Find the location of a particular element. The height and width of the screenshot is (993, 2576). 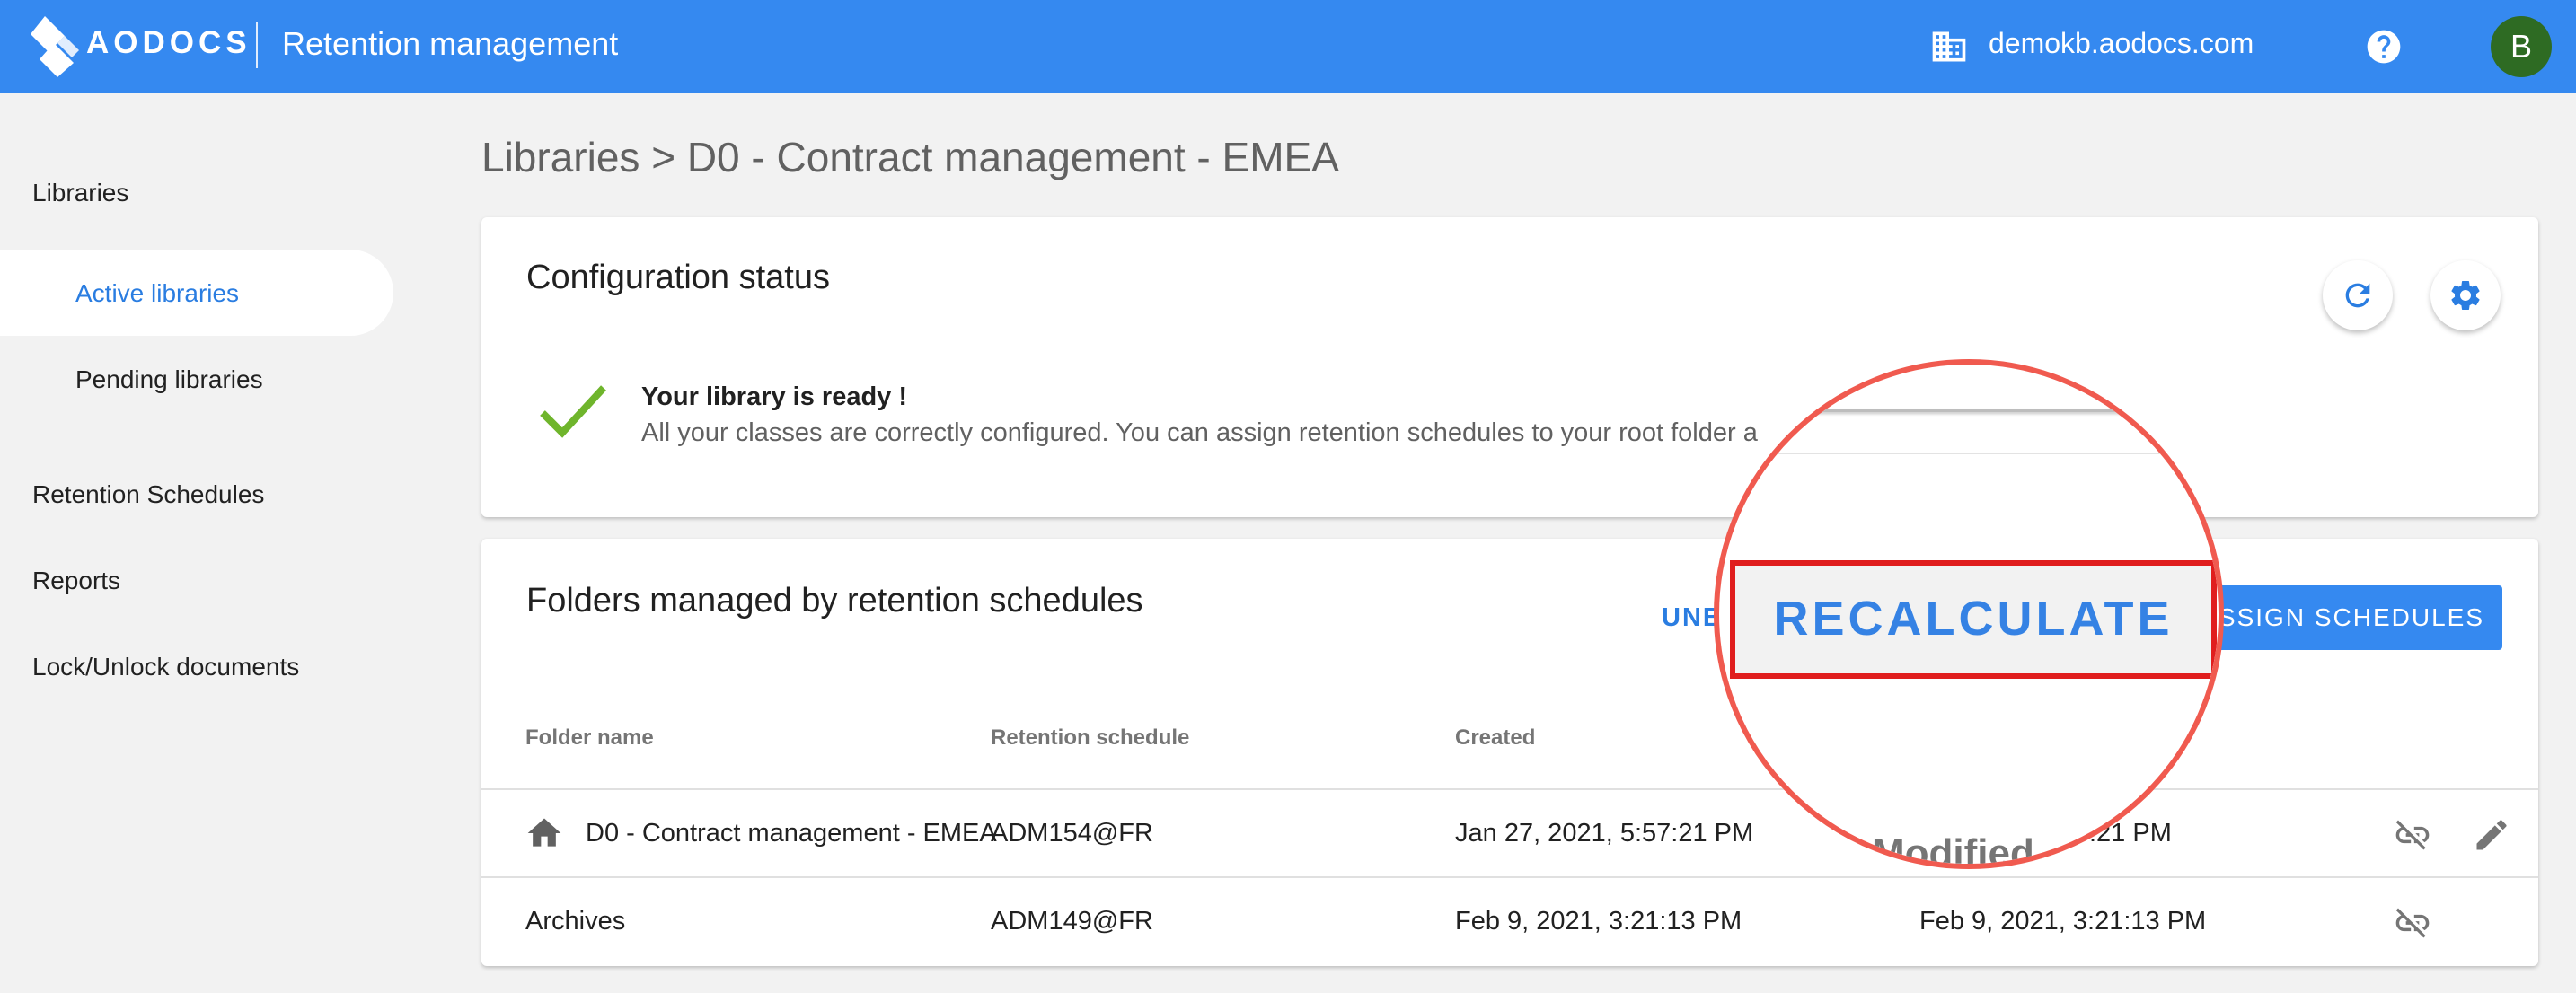

folder-name: Archives is located at coordinates (575, 921).